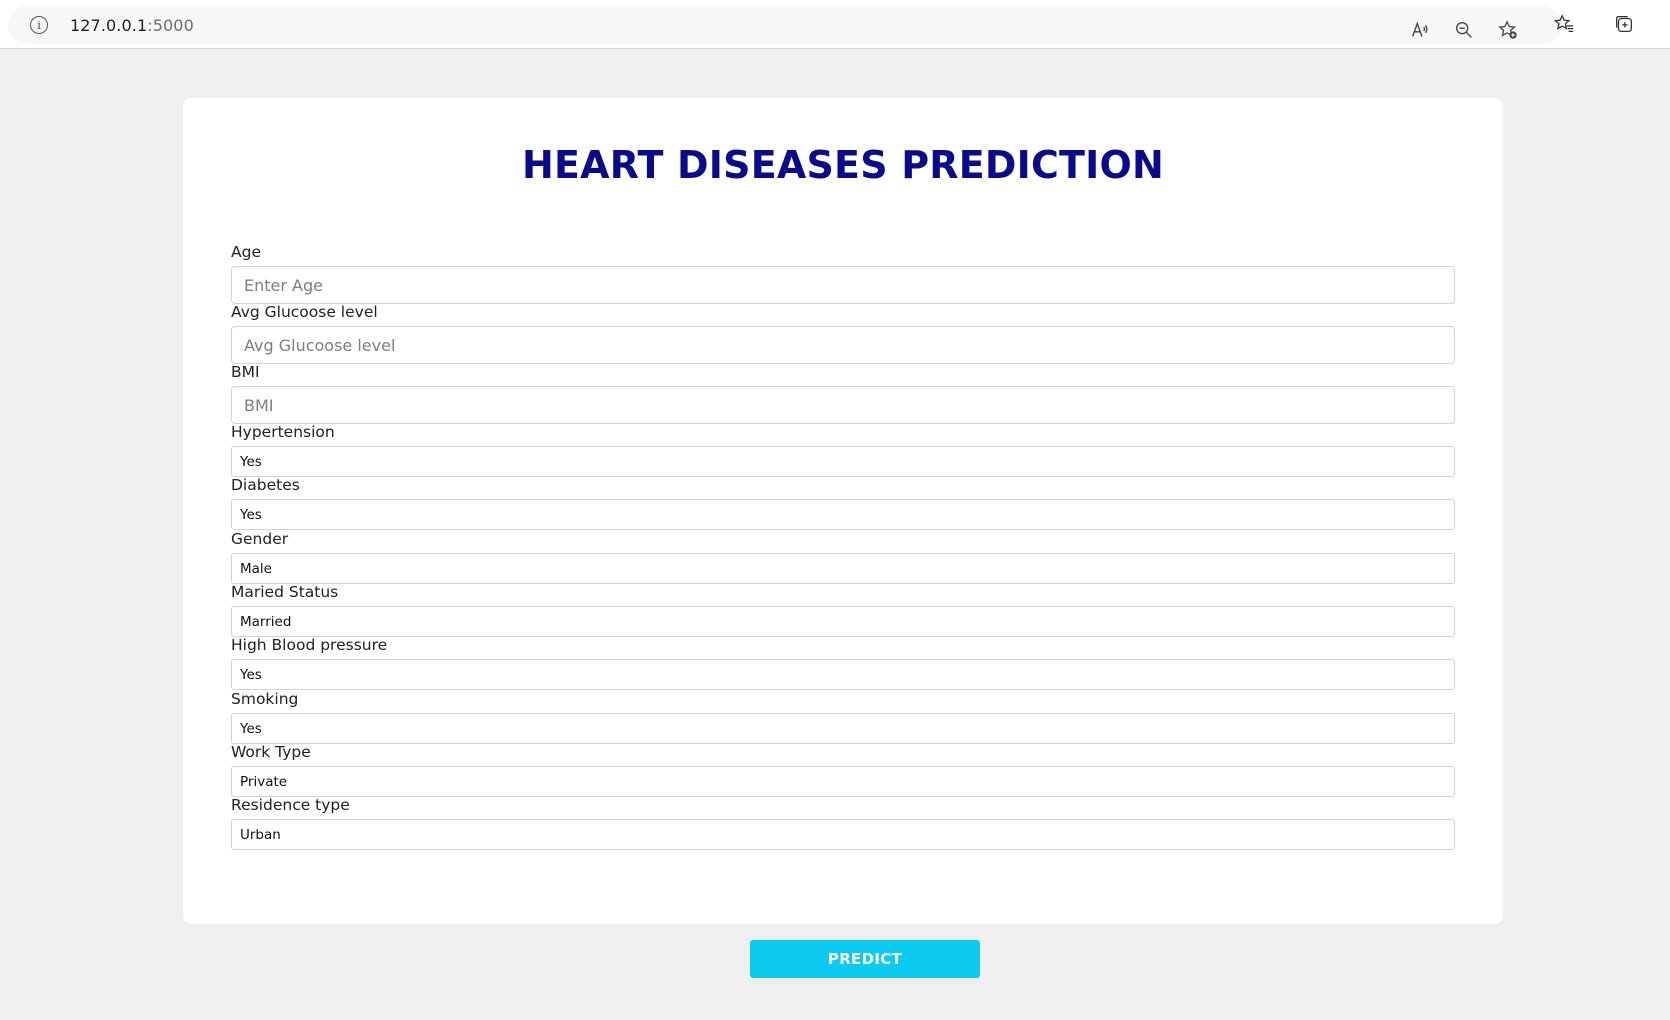 Image resolution: width=1670 pixels, height=1020 pixels. Describe the element at coordinates (843, 621) in the screenshot. I see `marital-status-select: Married` at that location.